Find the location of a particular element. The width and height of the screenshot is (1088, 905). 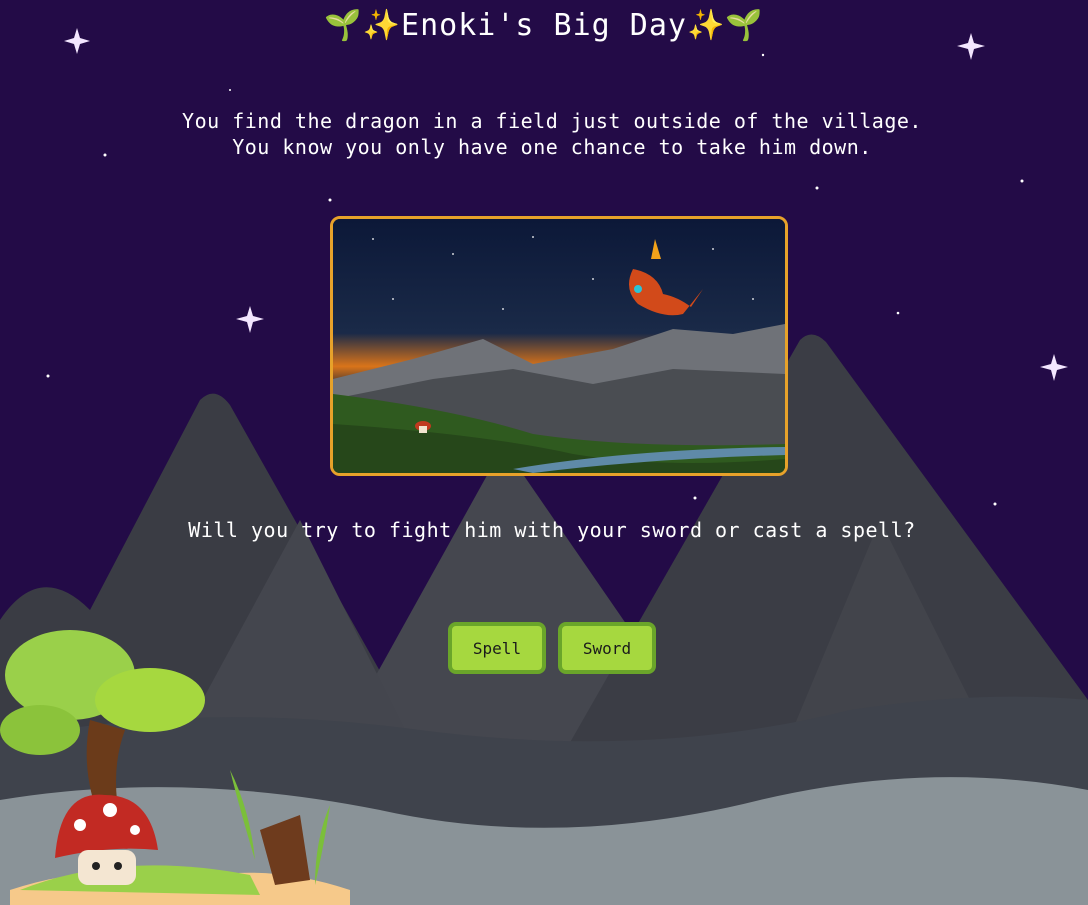

sword-button: Sword is located at coordinates (607, 648).